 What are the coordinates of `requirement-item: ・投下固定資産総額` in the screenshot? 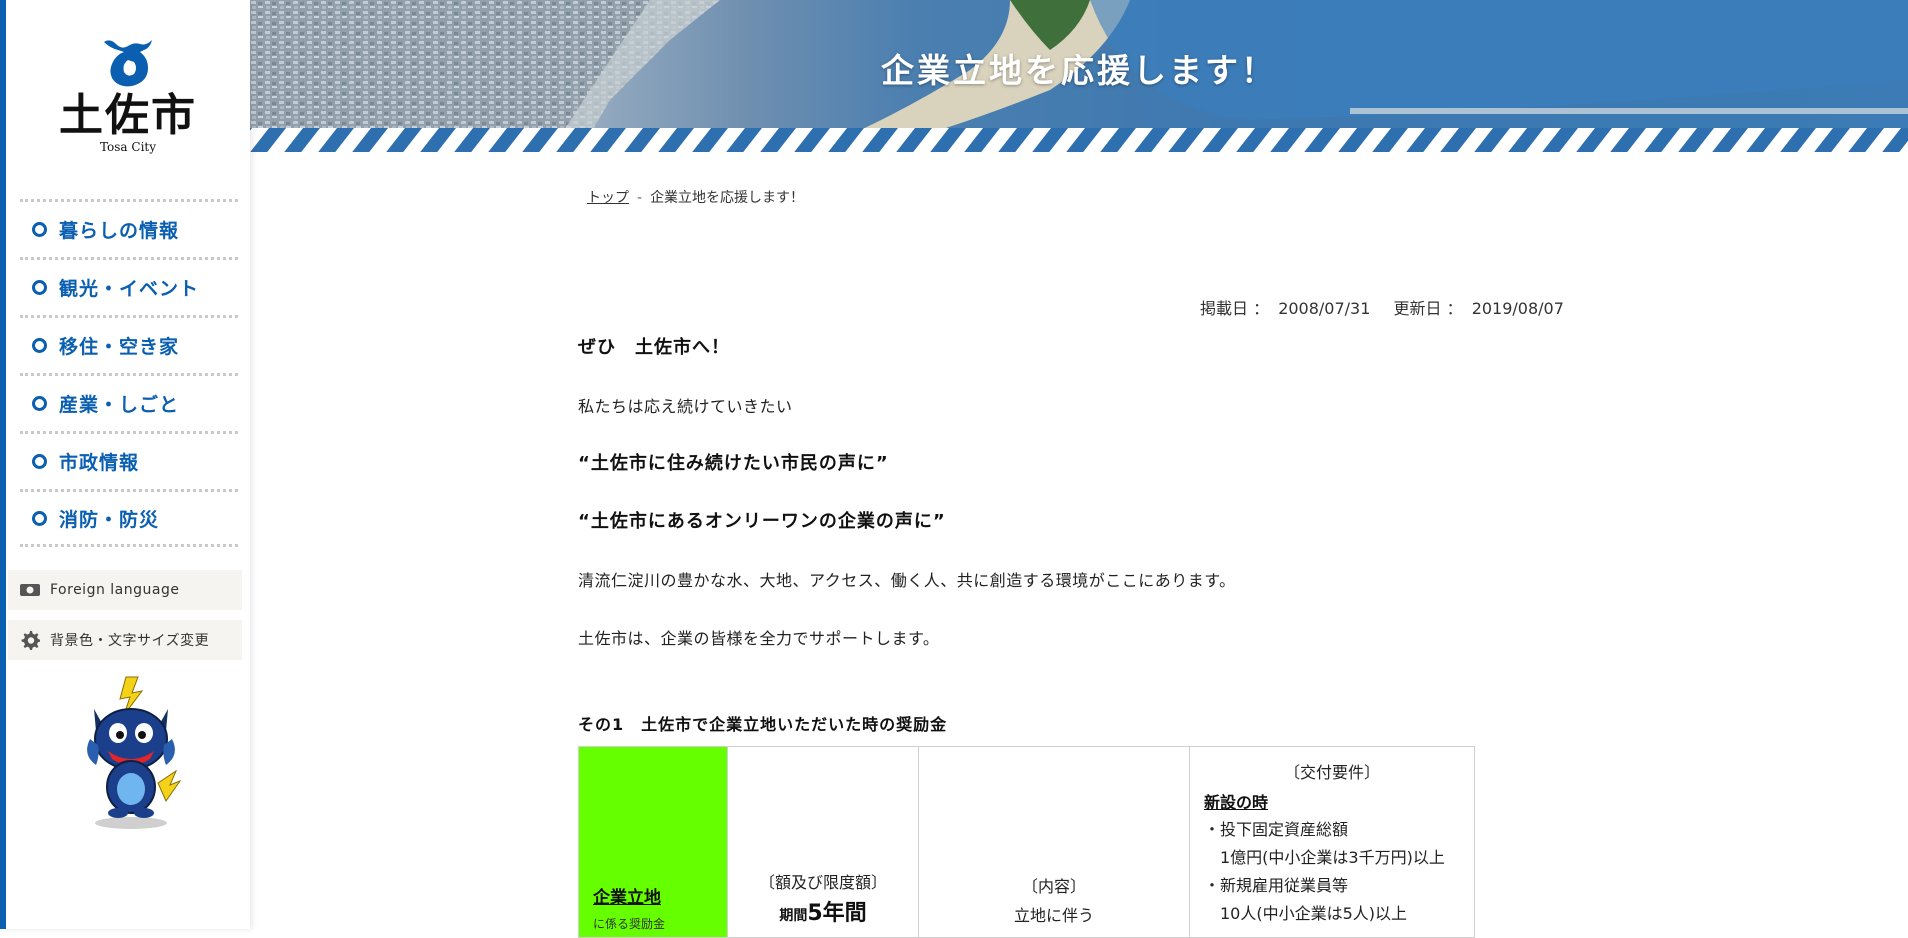 It's located at (1276, 829).